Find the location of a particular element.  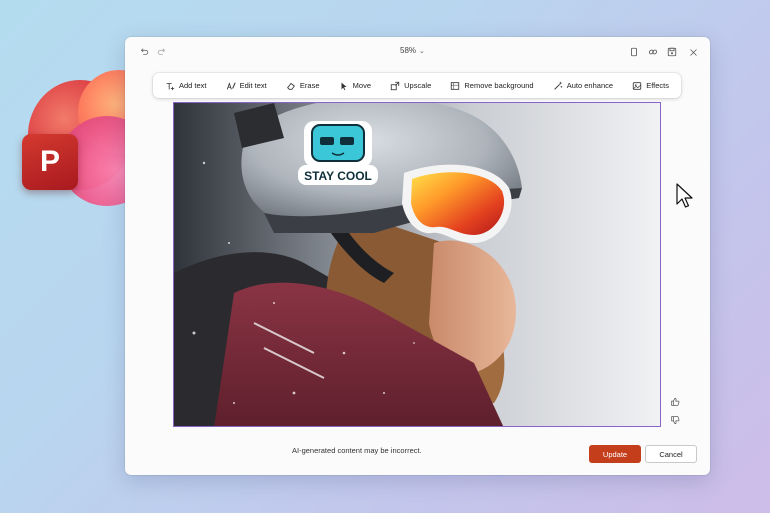

add-text-button: Add text is located at coordinates (186, 86).